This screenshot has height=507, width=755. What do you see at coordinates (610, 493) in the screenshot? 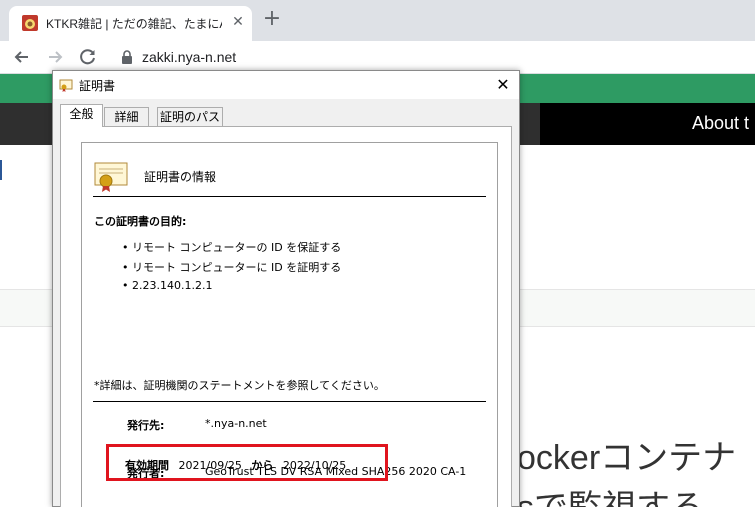
I see `article-title-line2: sで監視する` at bounding box center [610, 493].